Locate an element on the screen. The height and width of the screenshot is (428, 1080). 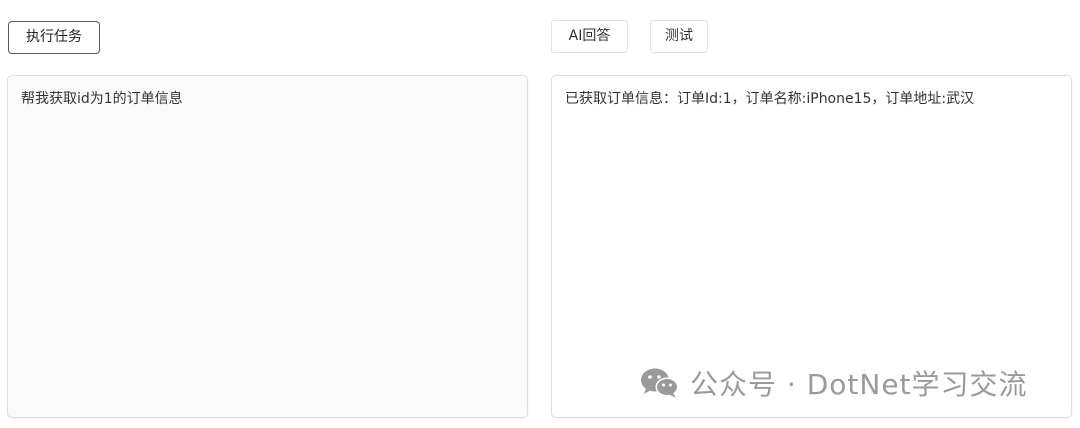
watermark: 公众号 · DotNet学习交流 is located at coordinates (833, 383).